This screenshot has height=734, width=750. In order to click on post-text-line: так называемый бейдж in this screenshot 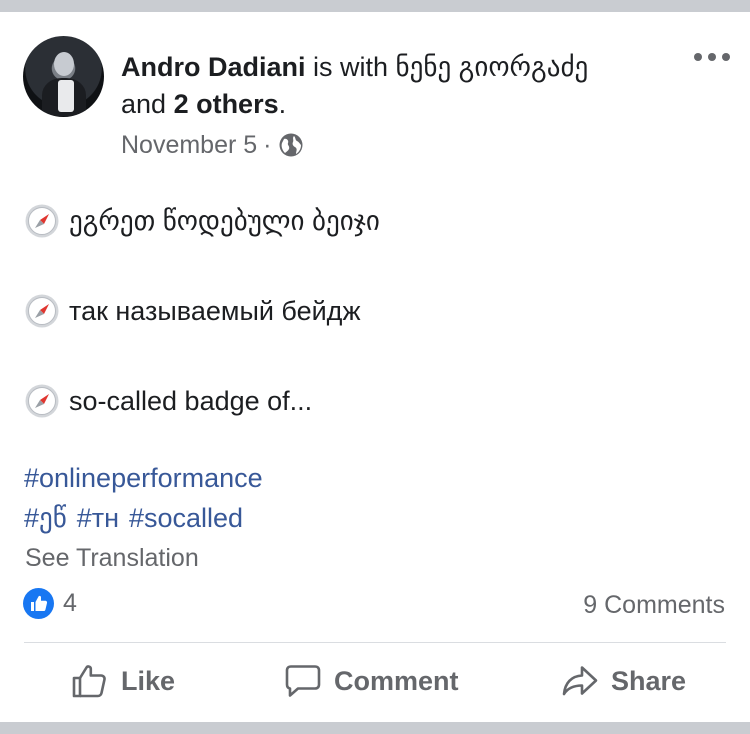, I will do `click(192, 311)`.